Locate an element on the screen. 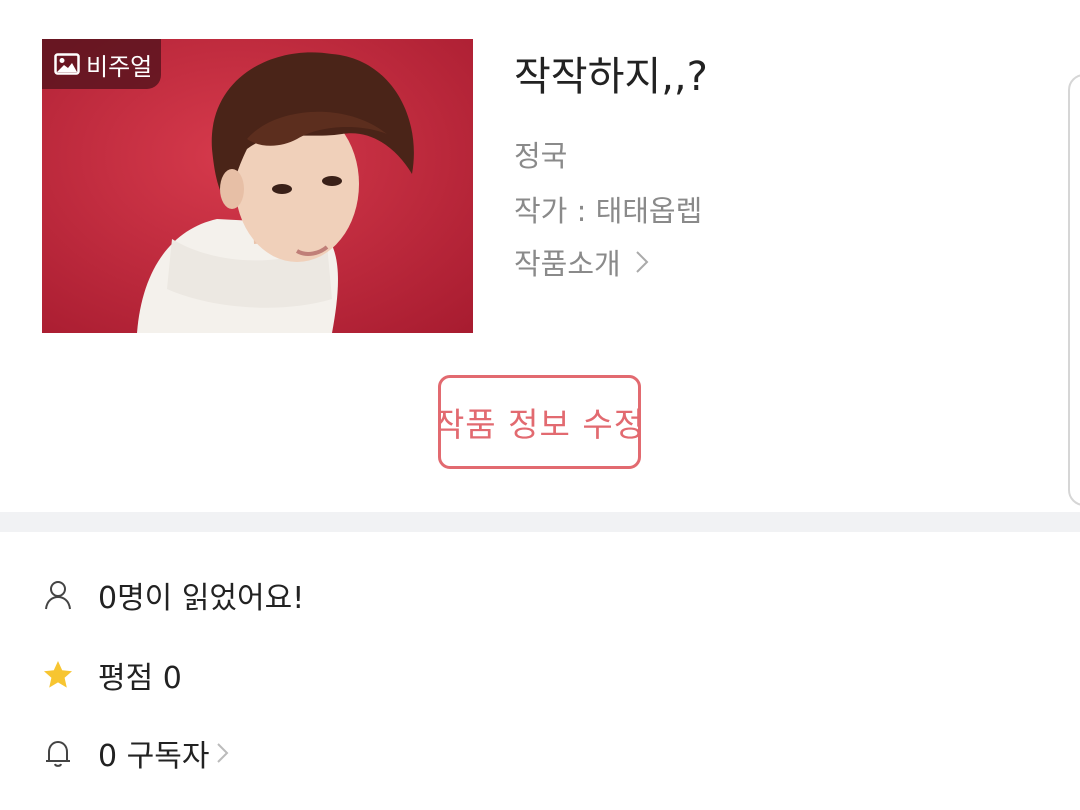 The image size is (1080, 810). work-intro-label: 작품소개 is located at coordinates (567, 264).